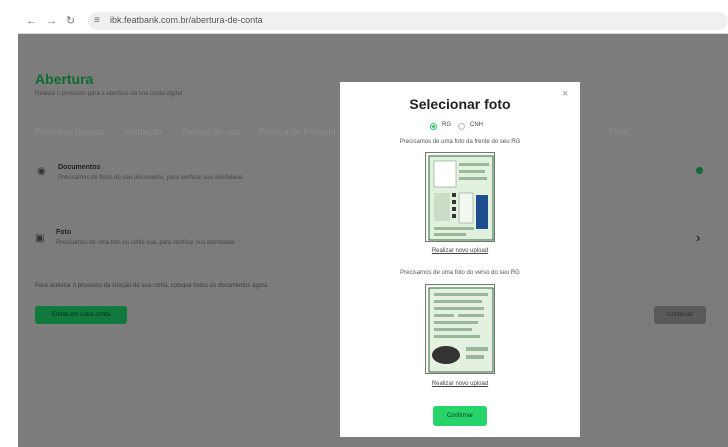 The height and width of the screenshot is (447, 728). I want to click on confirm-button: Confirmar, so click(460, 416).